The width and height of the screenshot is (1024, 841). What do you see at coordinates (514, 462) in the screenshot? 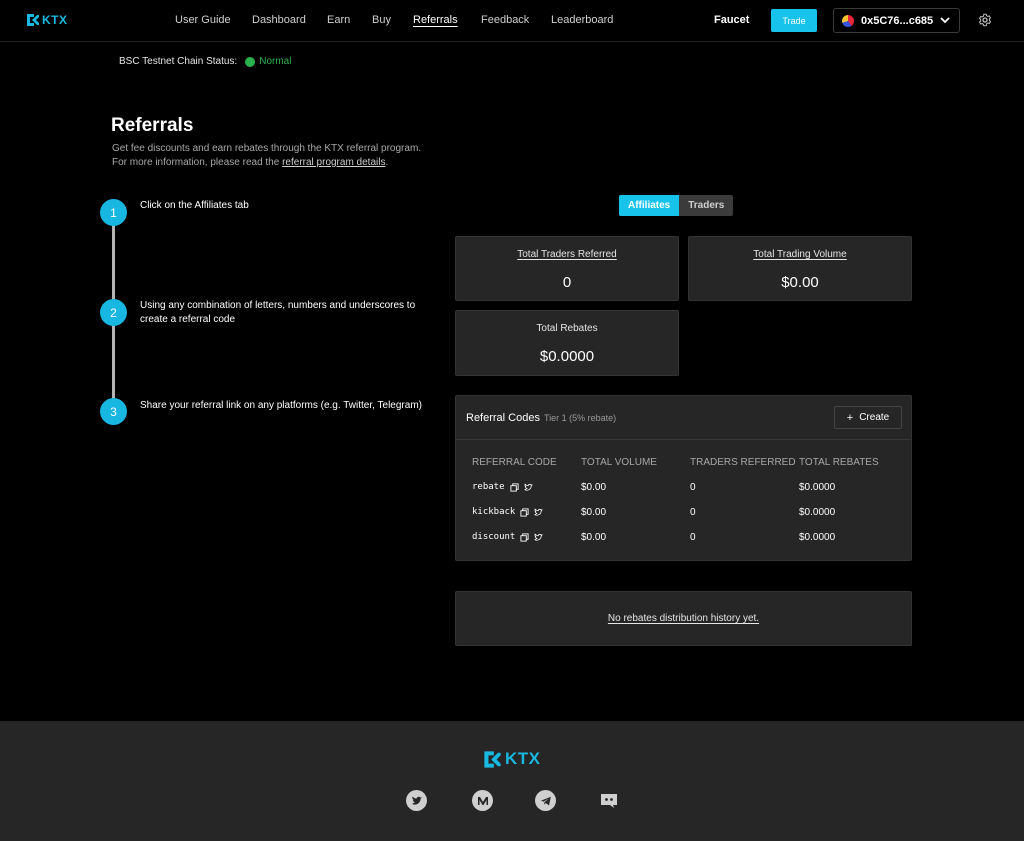
I see `column-header-code: REFERRAL CODE` at bounding box center [514, 462].